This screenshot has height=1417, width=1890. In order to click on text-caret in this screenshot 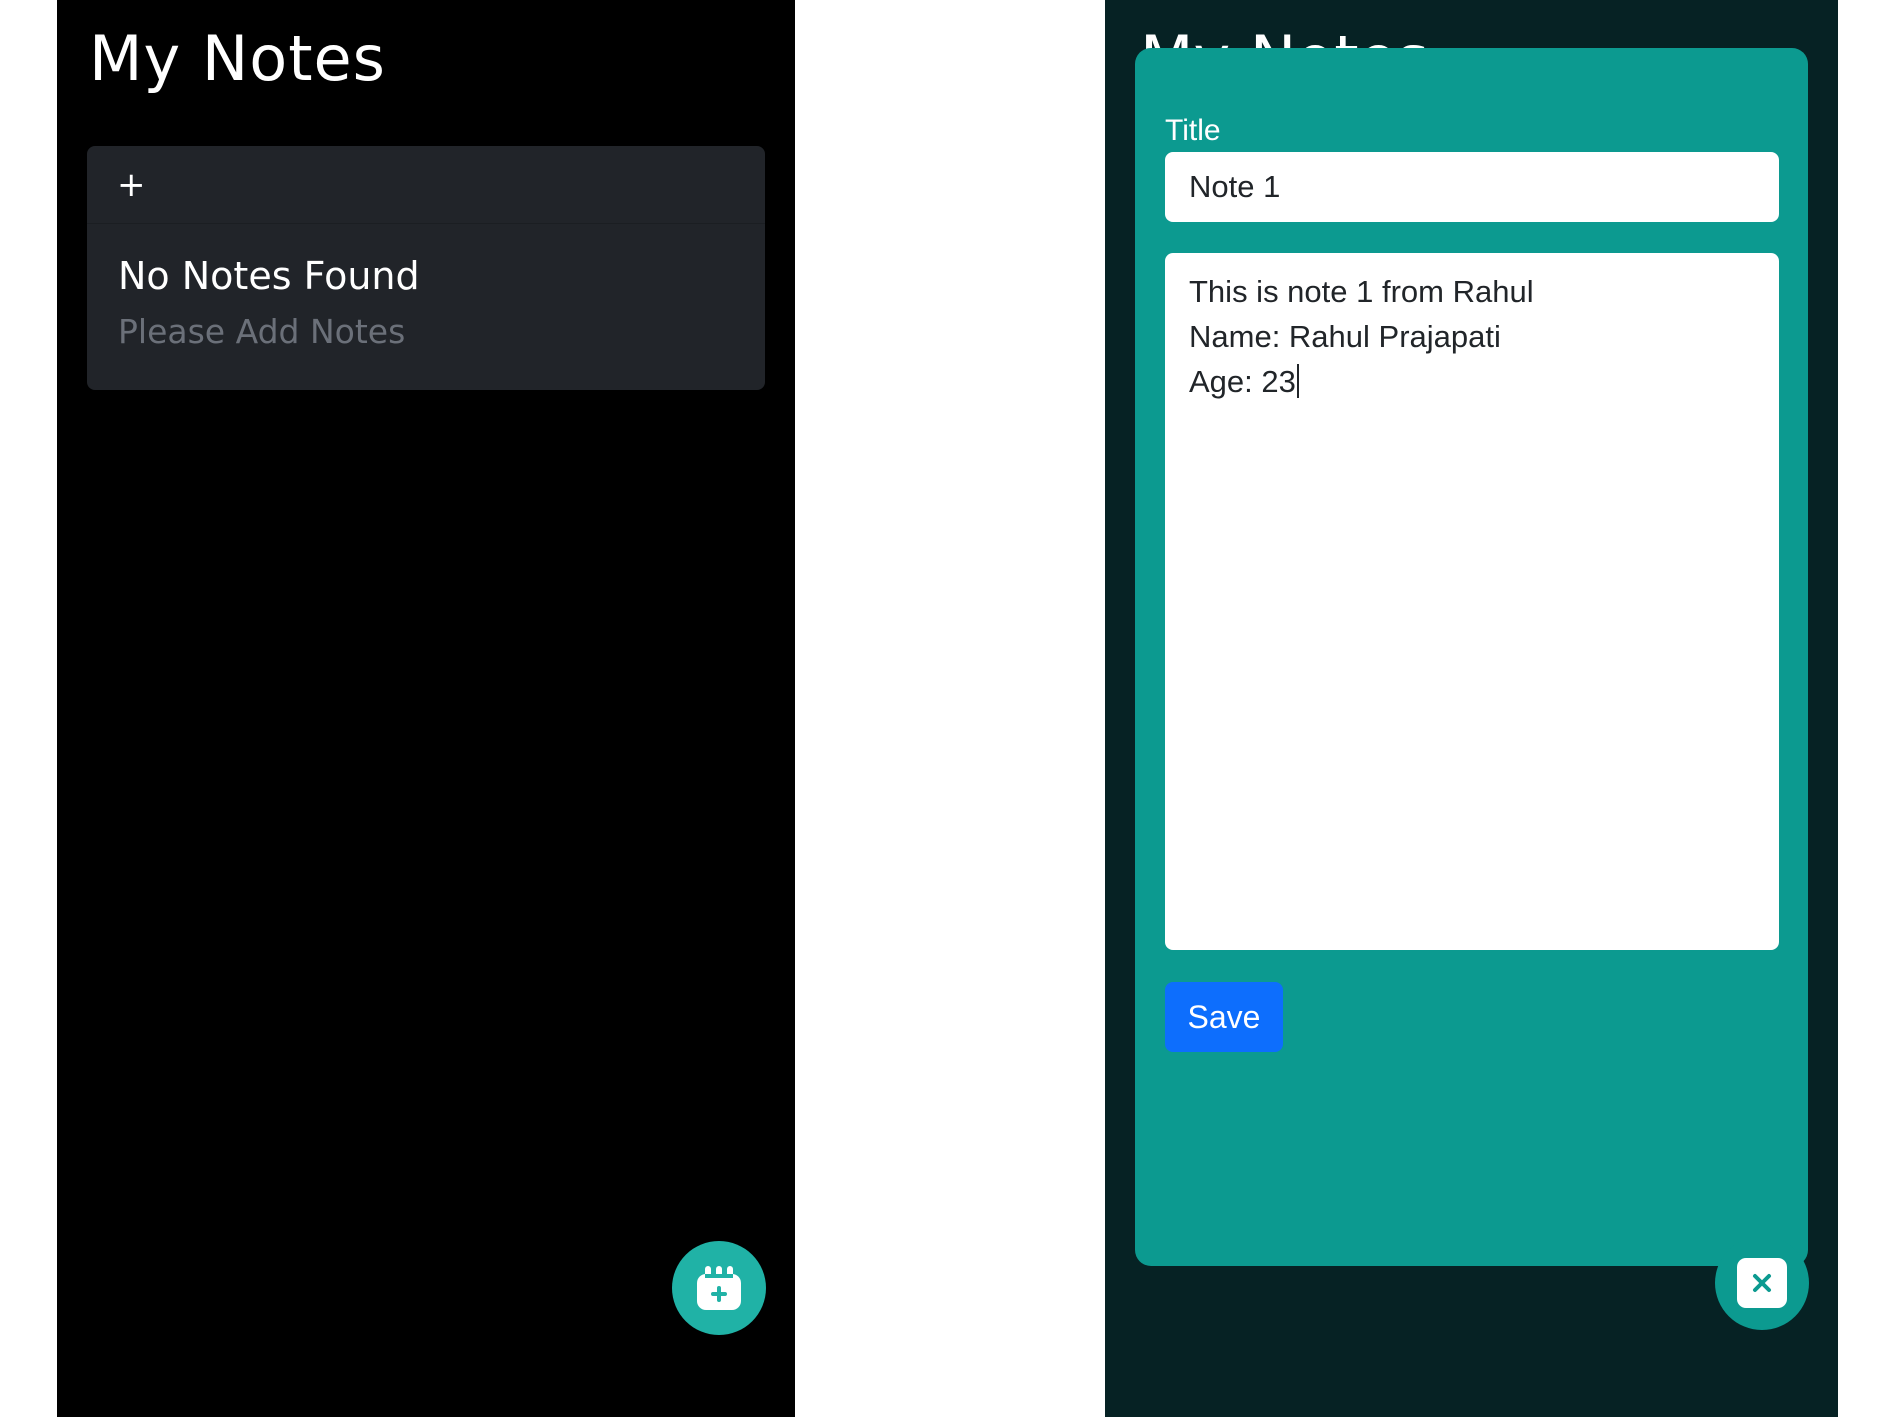, I will do `click(1297, 381)`.